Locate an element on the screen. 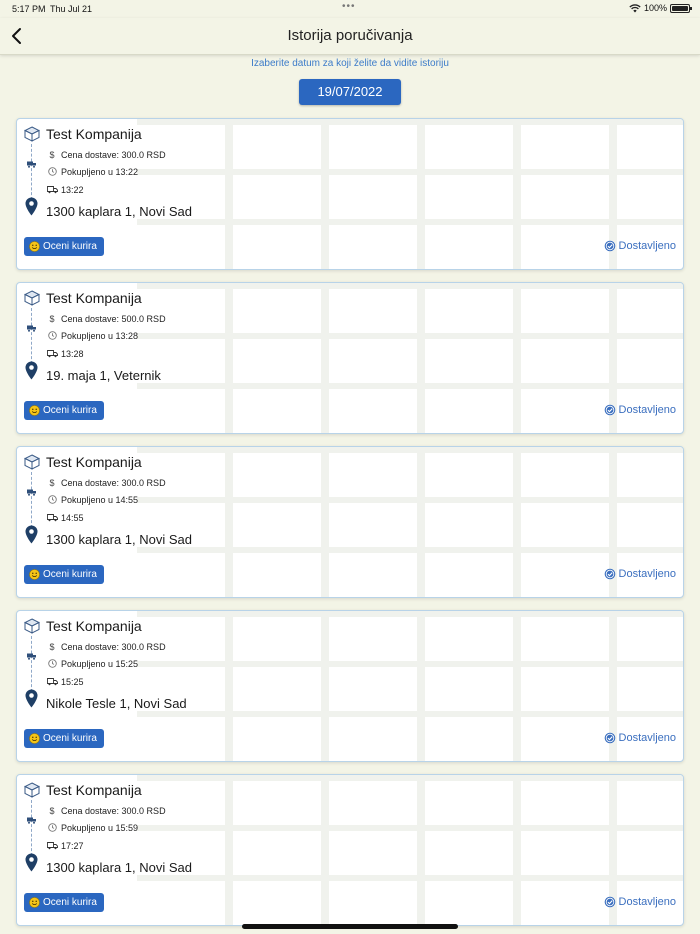  delivered-time-row: 13:22 is located at coordinates (65, 190).